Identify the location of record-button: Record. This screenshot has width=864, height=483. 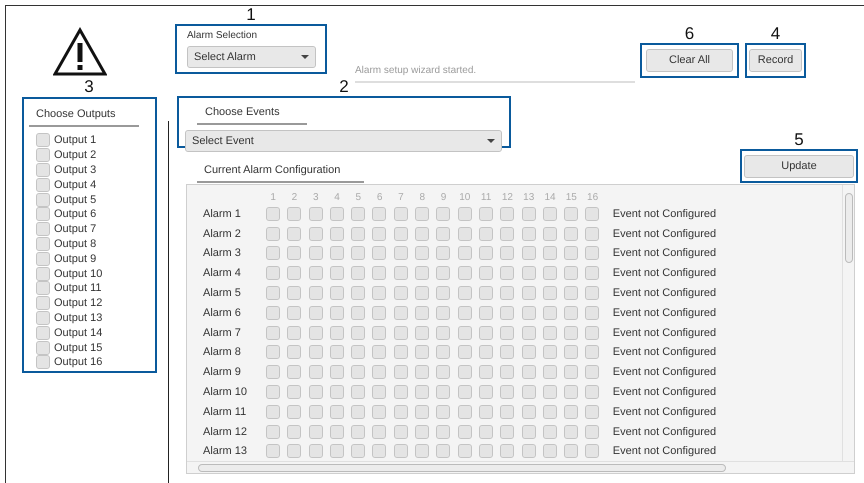
(775, 60).